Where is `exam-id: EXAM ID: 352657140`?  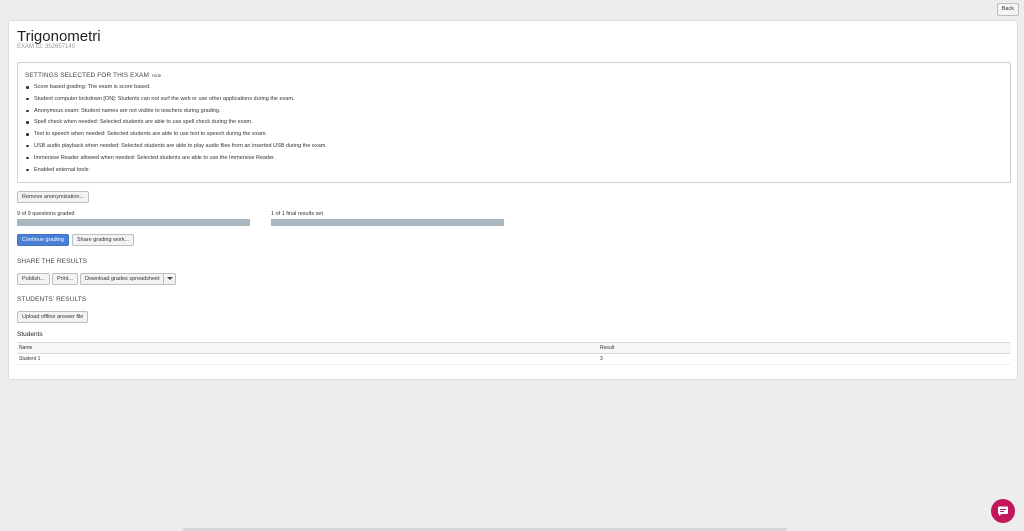
exam-id: EXAM ID: 352657140 is located at coordinates (46, 47).